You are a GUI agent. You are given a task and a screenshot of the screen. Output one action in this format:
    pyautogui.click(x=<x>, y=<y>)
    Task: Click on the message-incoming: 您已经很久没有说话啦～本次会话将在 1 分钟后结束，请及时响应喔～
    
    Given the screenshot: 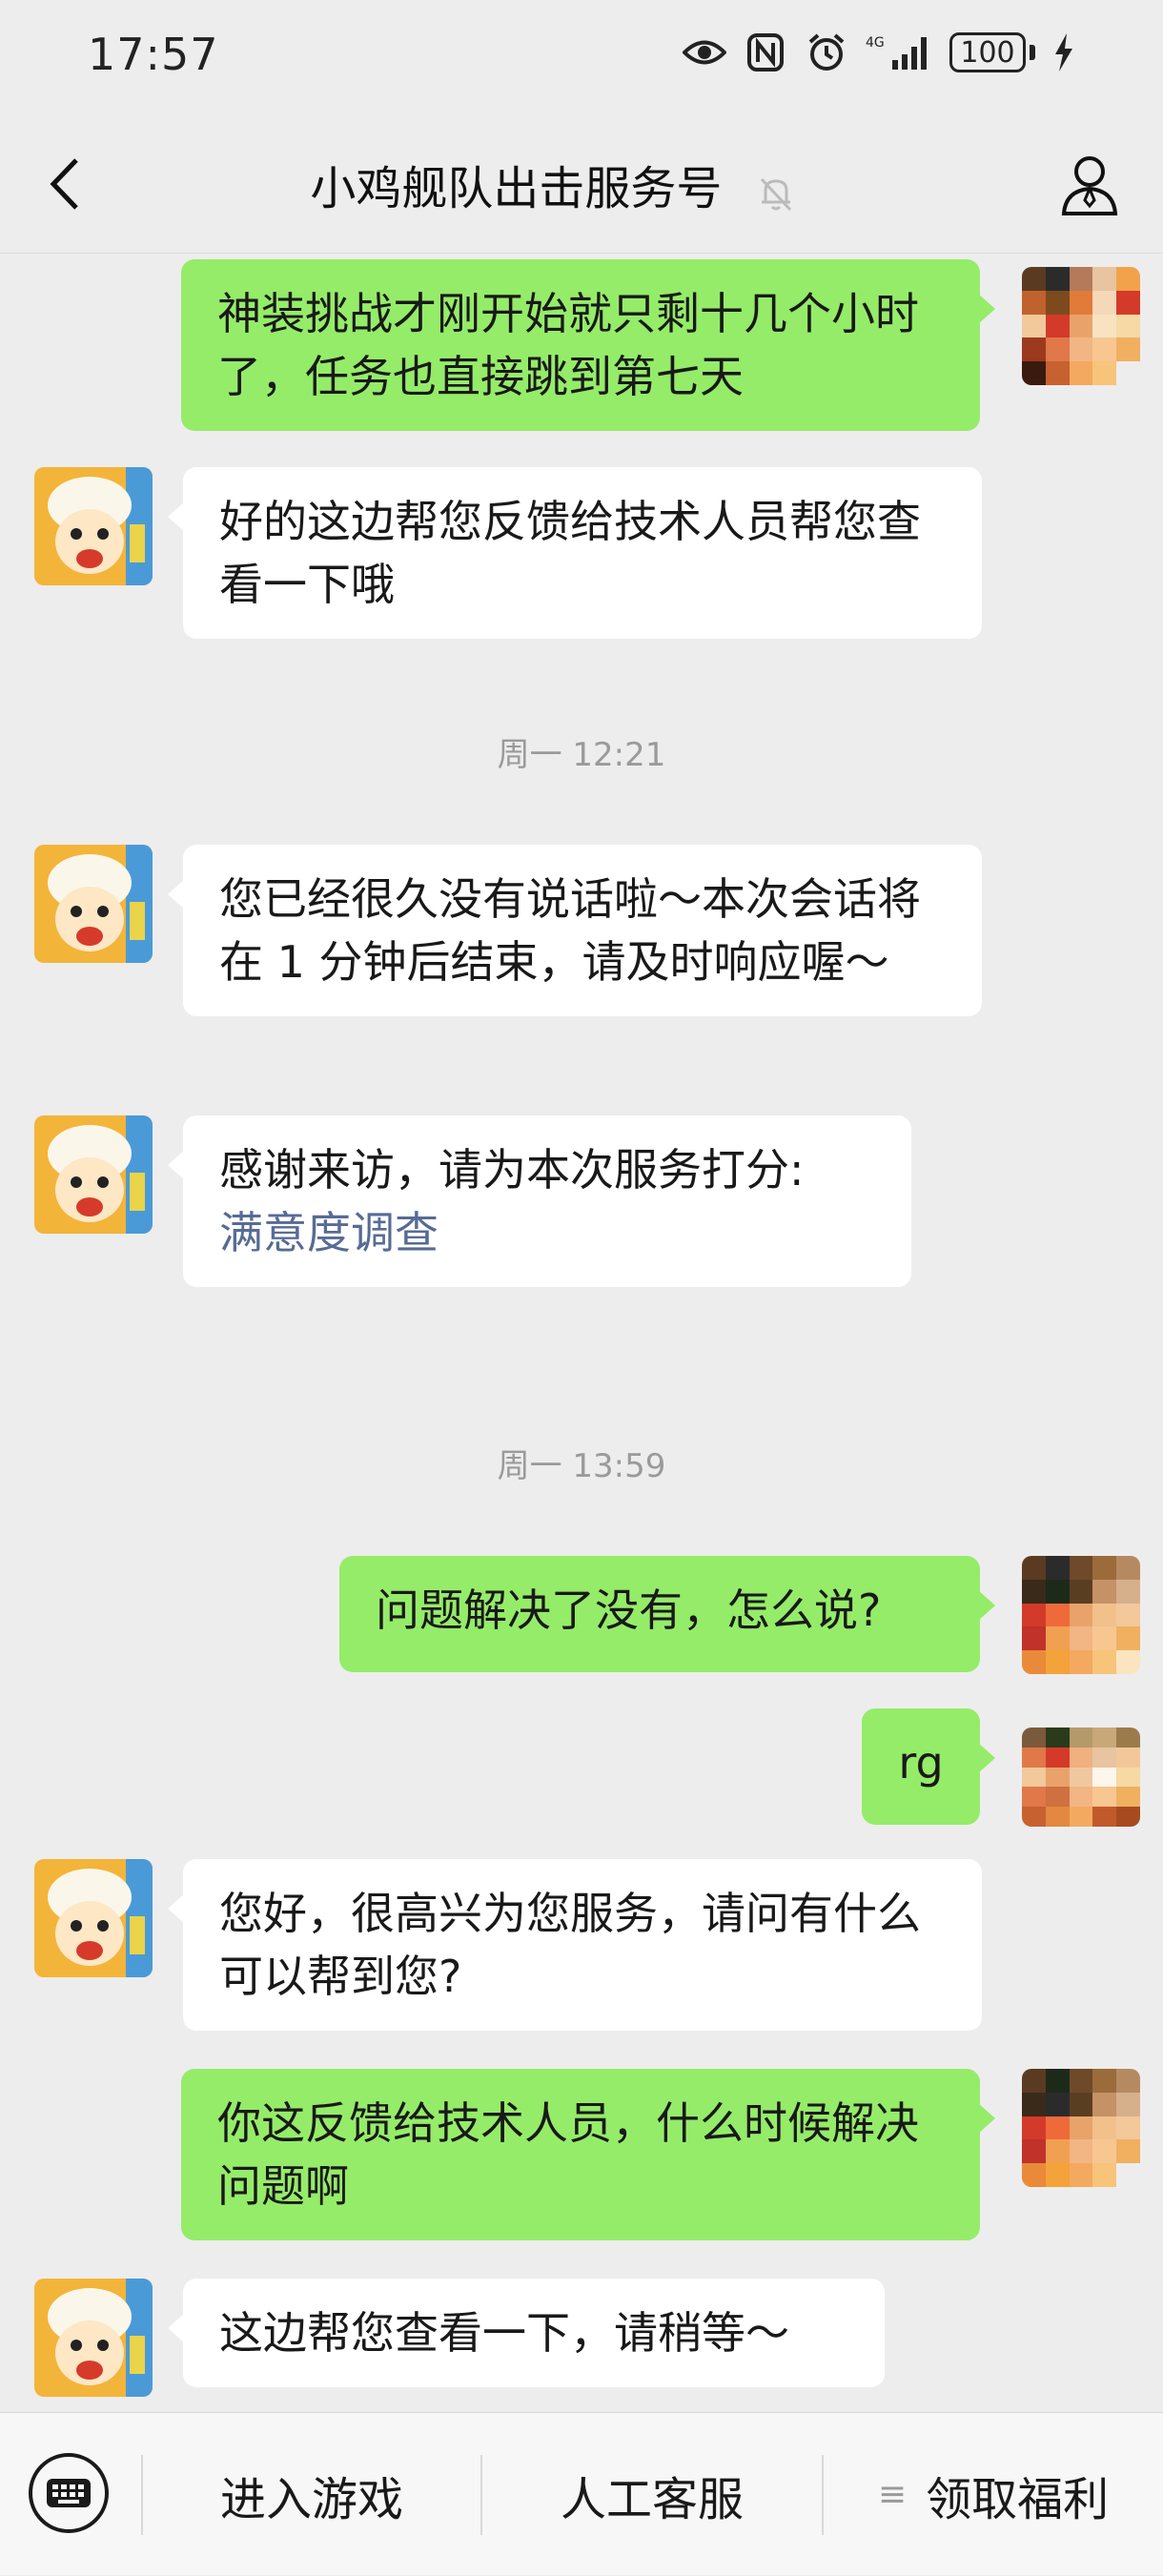 What is the action you would take?
    pyautogui.click(x=575, y=931)
    